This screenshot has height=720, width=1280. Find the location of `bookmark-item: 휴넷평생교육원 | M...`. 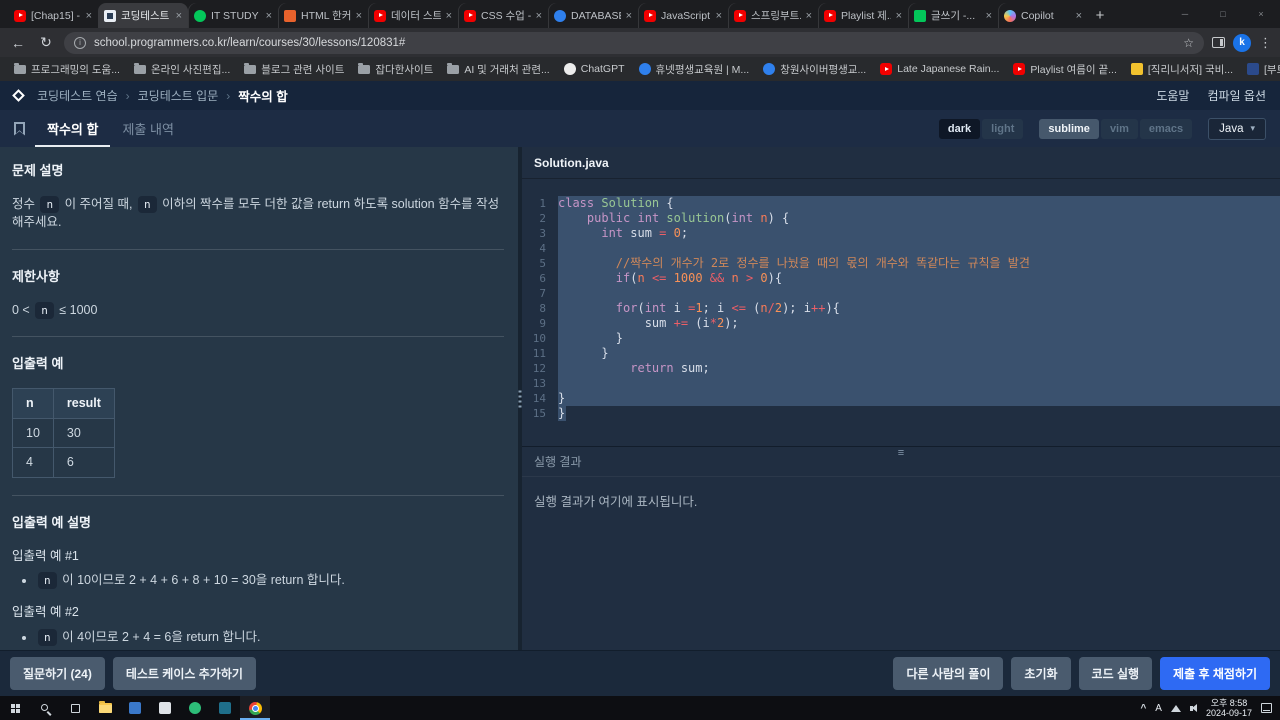

bookmark-item: 휴넷평생교육원 | M... is located at coordinates (694, 69).